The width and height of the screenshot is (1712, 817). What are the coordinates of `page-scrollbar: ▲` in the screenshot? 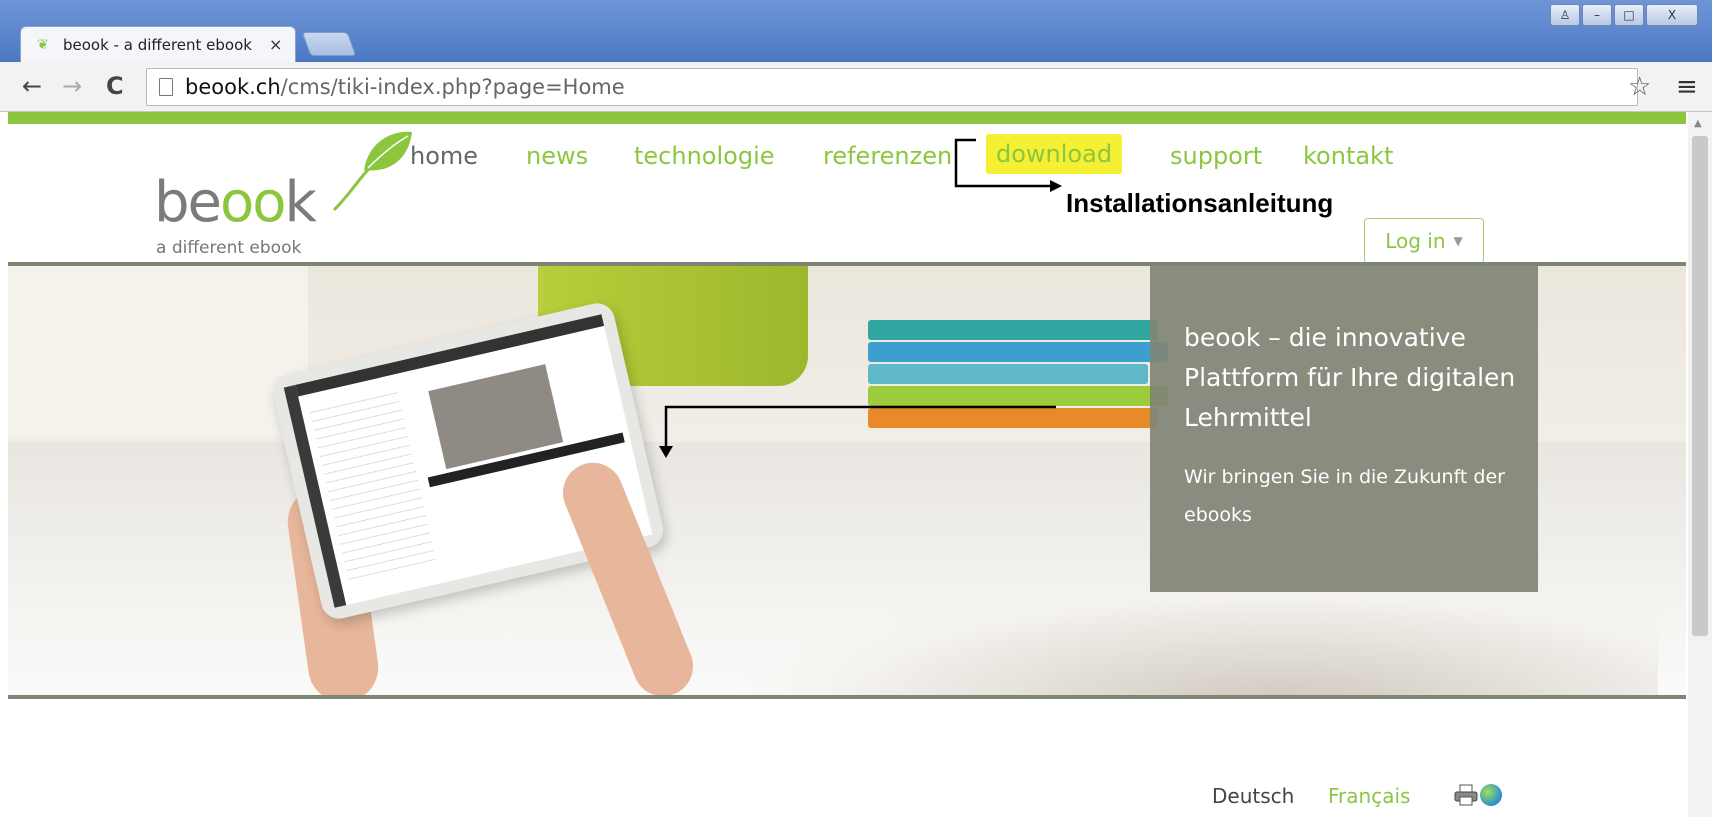 It's located at (1700, 464).